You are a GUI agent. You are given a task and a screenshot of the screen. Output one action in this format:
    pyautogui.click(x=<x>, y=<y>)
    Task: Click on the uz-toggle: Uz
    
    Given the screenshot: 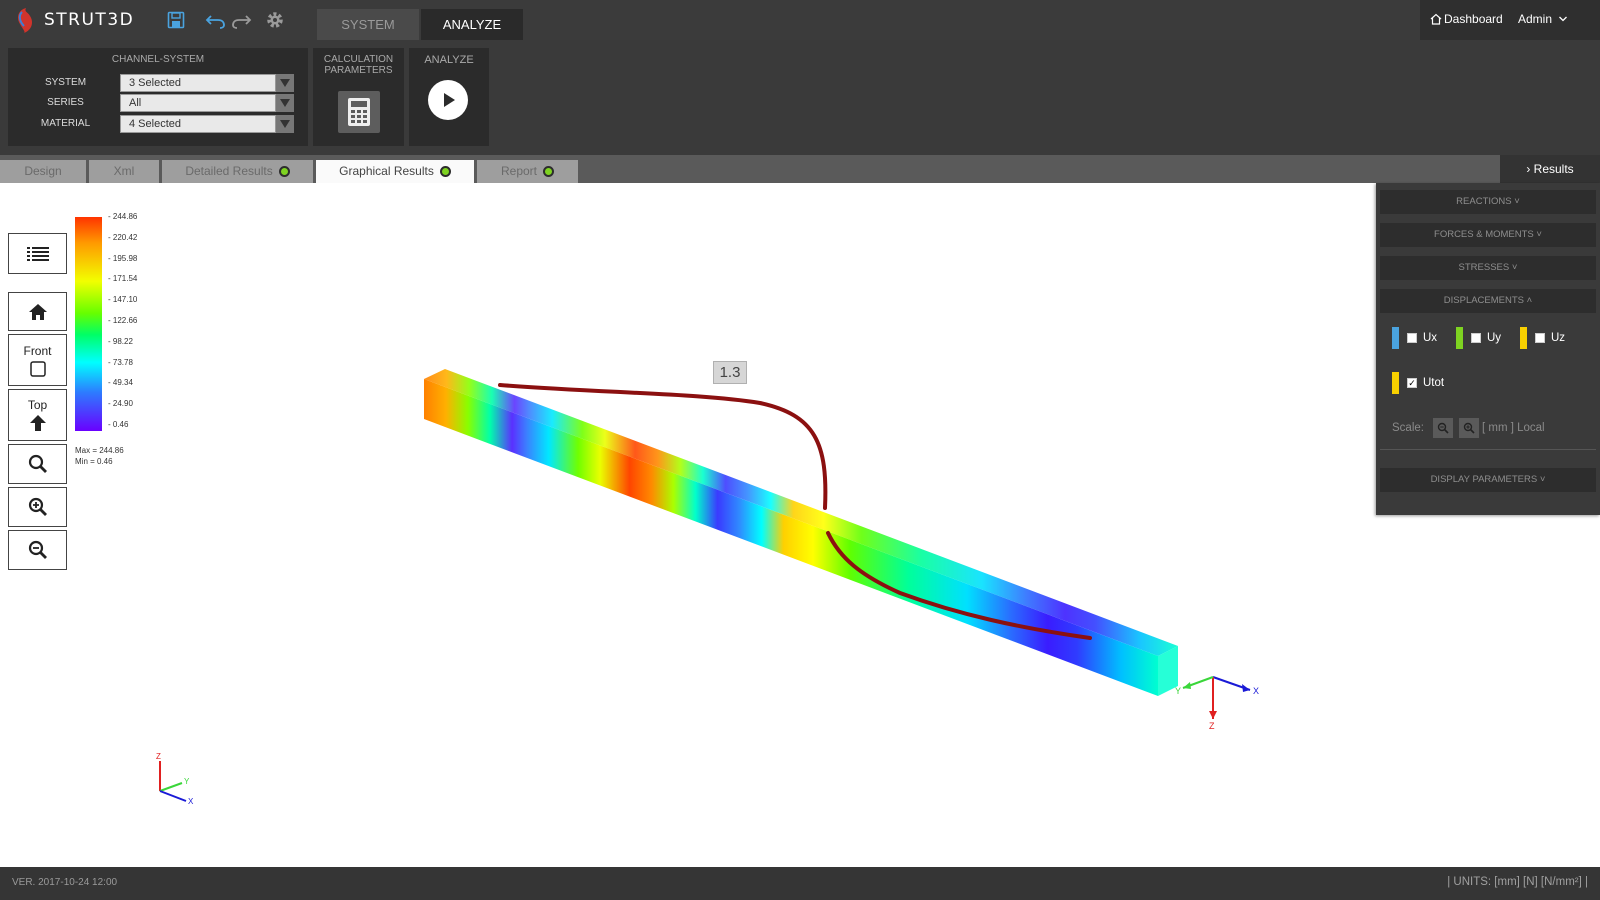 What is the action you would take?
    pyautogui.click(x=1542, y=338)
    